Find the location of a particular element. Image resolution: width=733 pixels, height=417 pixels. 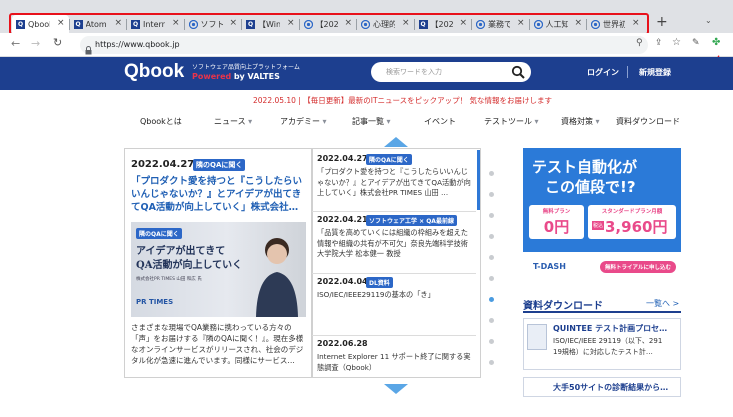

list-item-badge: 隣のQAに聞く is located at coordinates (389, 159).